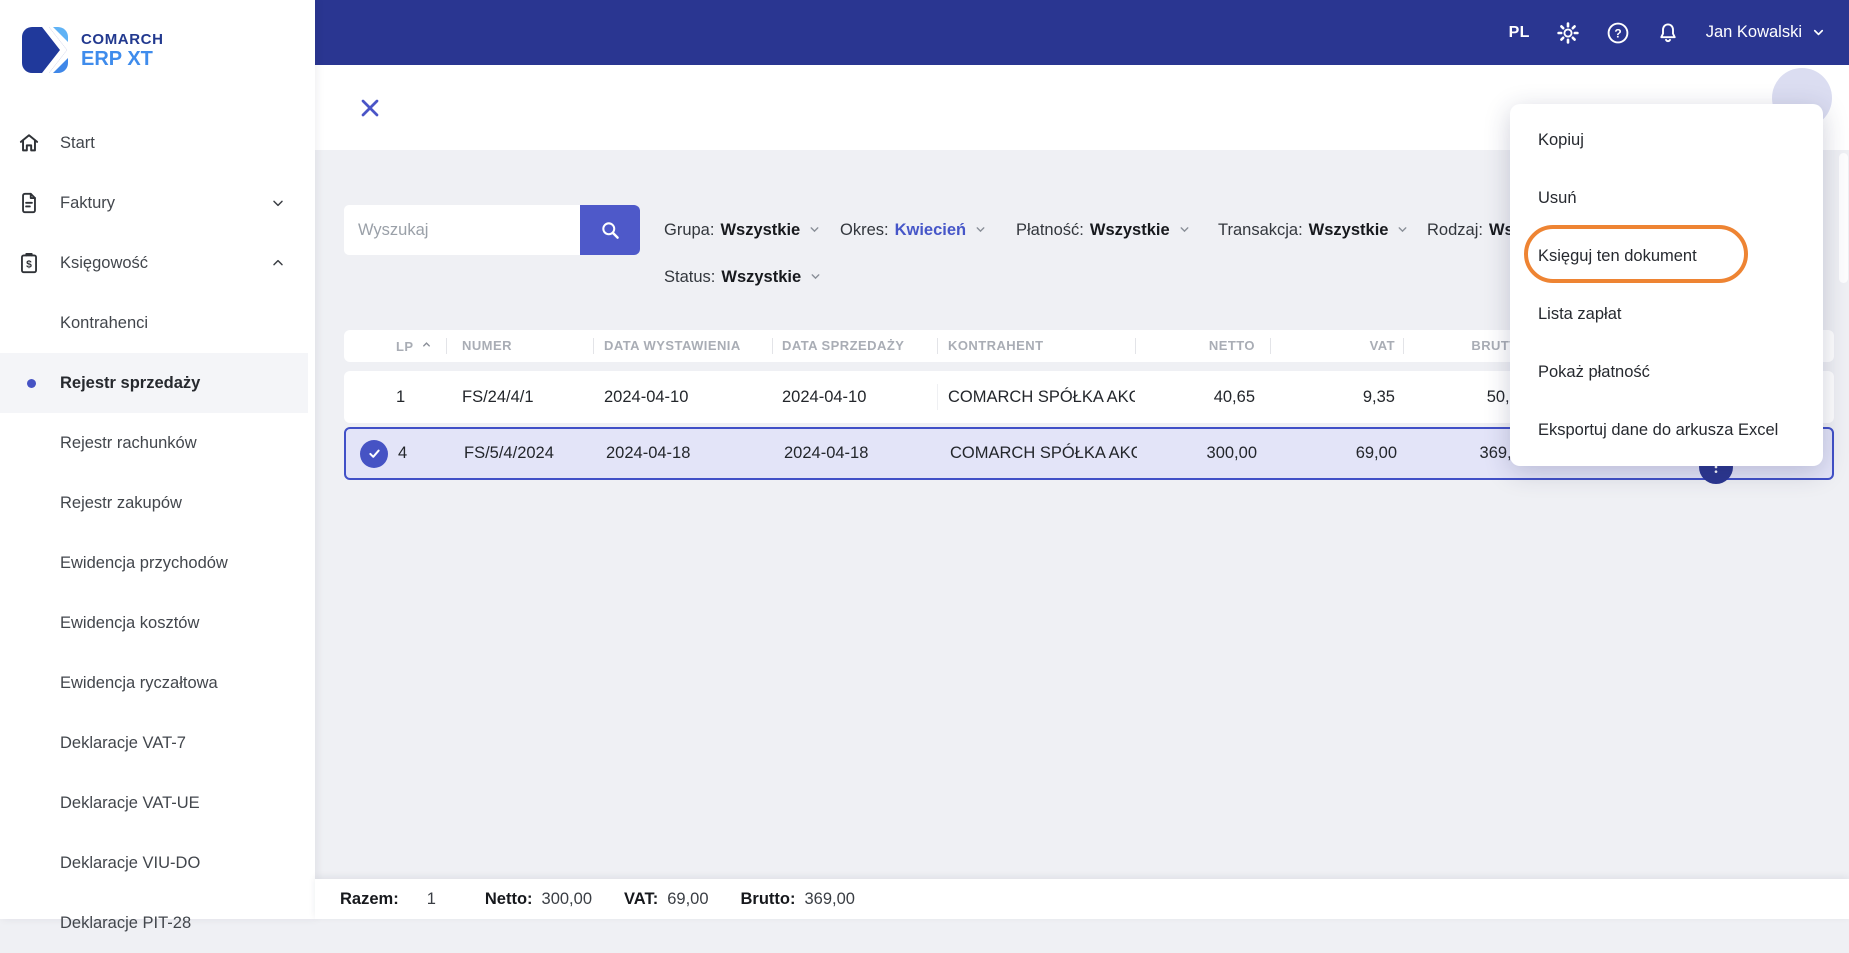  I want to click on cell-lp: 4, so click(403, 453).